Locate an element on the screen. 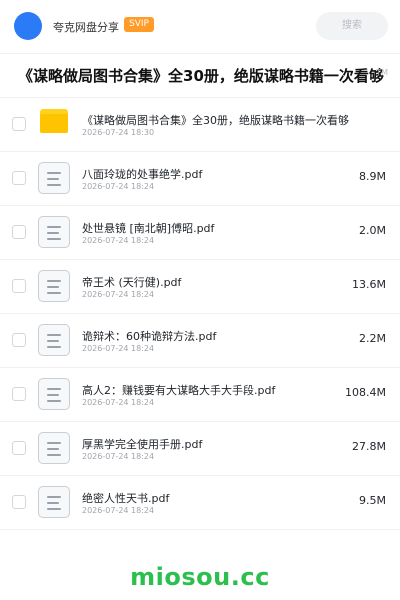 The width and height of the screenshot is (400, 600). page-title: 《谋略做局图书合集》全30册，绝版谋略书籍一次看够 is located at coordinates (200, 76).